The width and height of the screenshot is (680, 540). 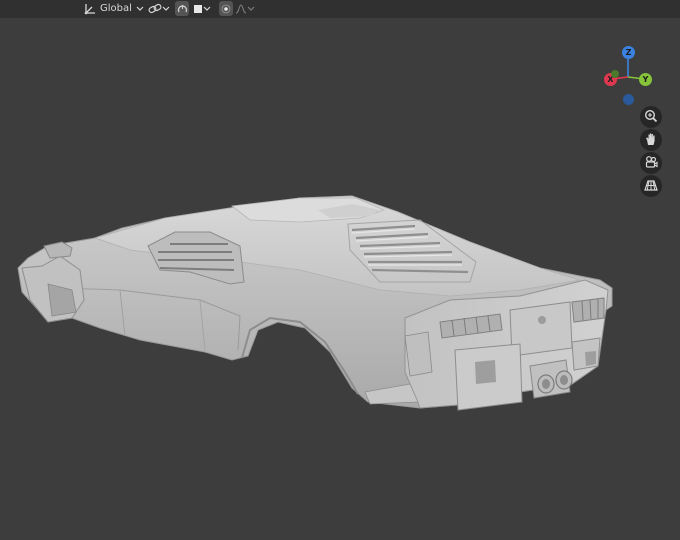 I want to click on grid-perspective-icon, so click(x=651, y=186).